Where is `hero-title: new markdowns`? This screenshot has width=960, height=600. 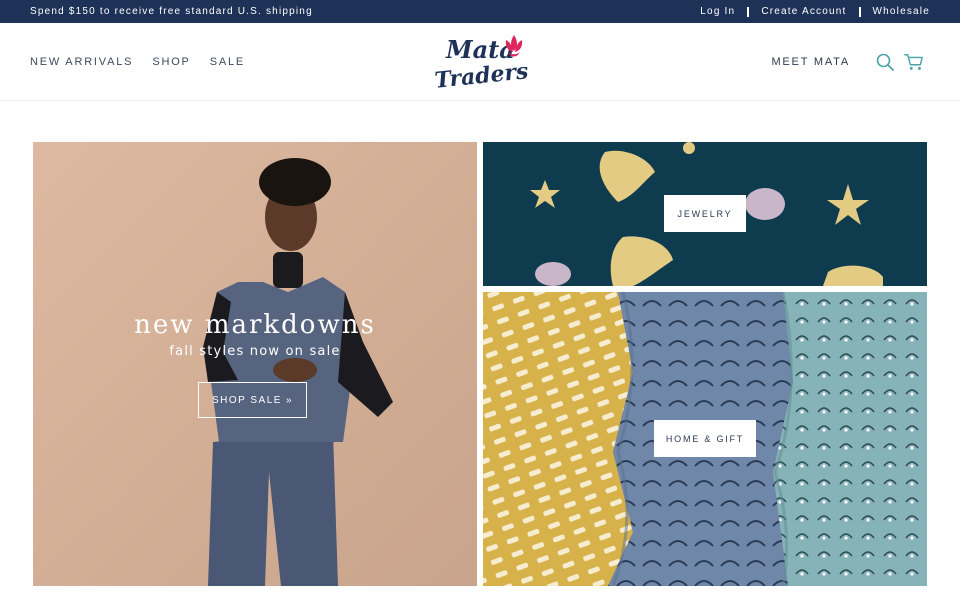
hero-title: new markdowns is located at coordinates (255, 325).